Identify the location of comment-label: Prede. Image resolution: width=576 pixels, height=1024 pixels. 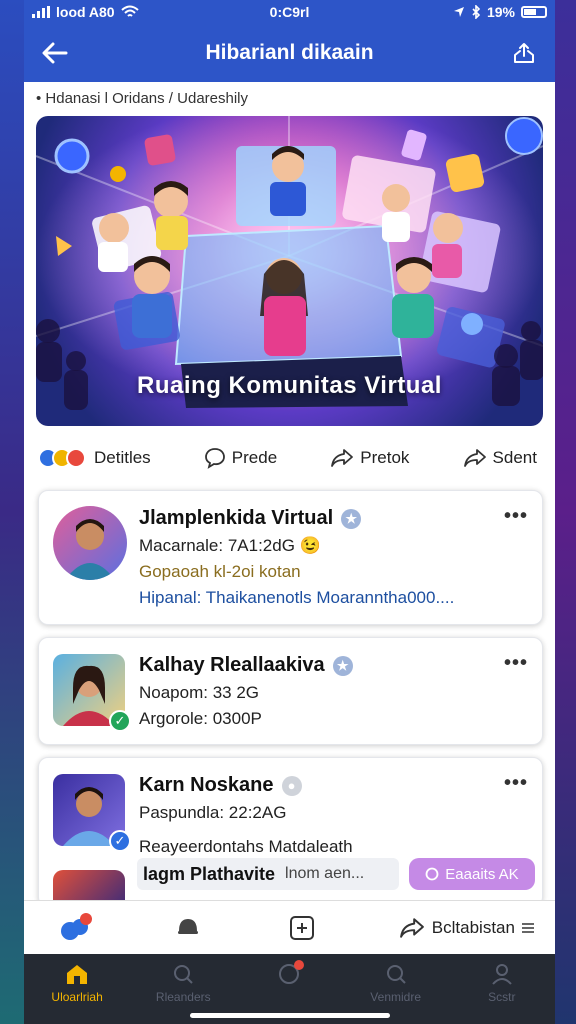
(254, 457).